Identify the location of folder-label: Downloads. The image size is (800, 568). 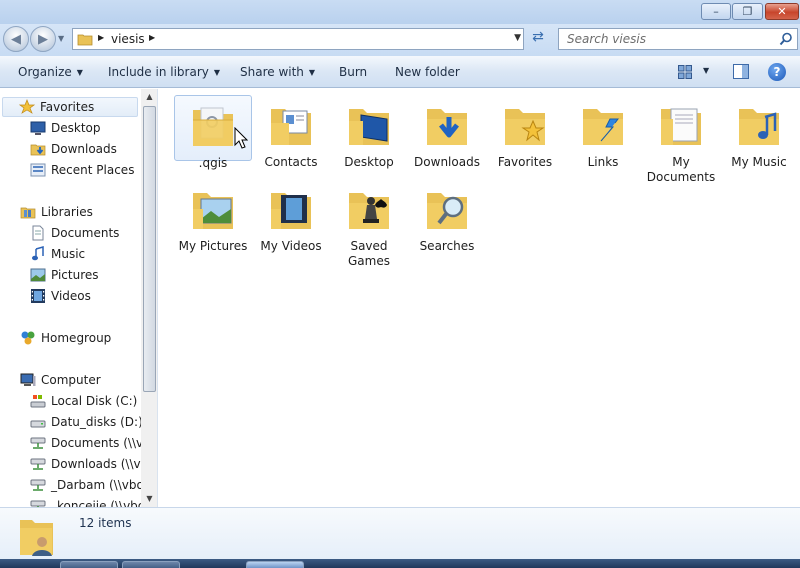
(447, 162).